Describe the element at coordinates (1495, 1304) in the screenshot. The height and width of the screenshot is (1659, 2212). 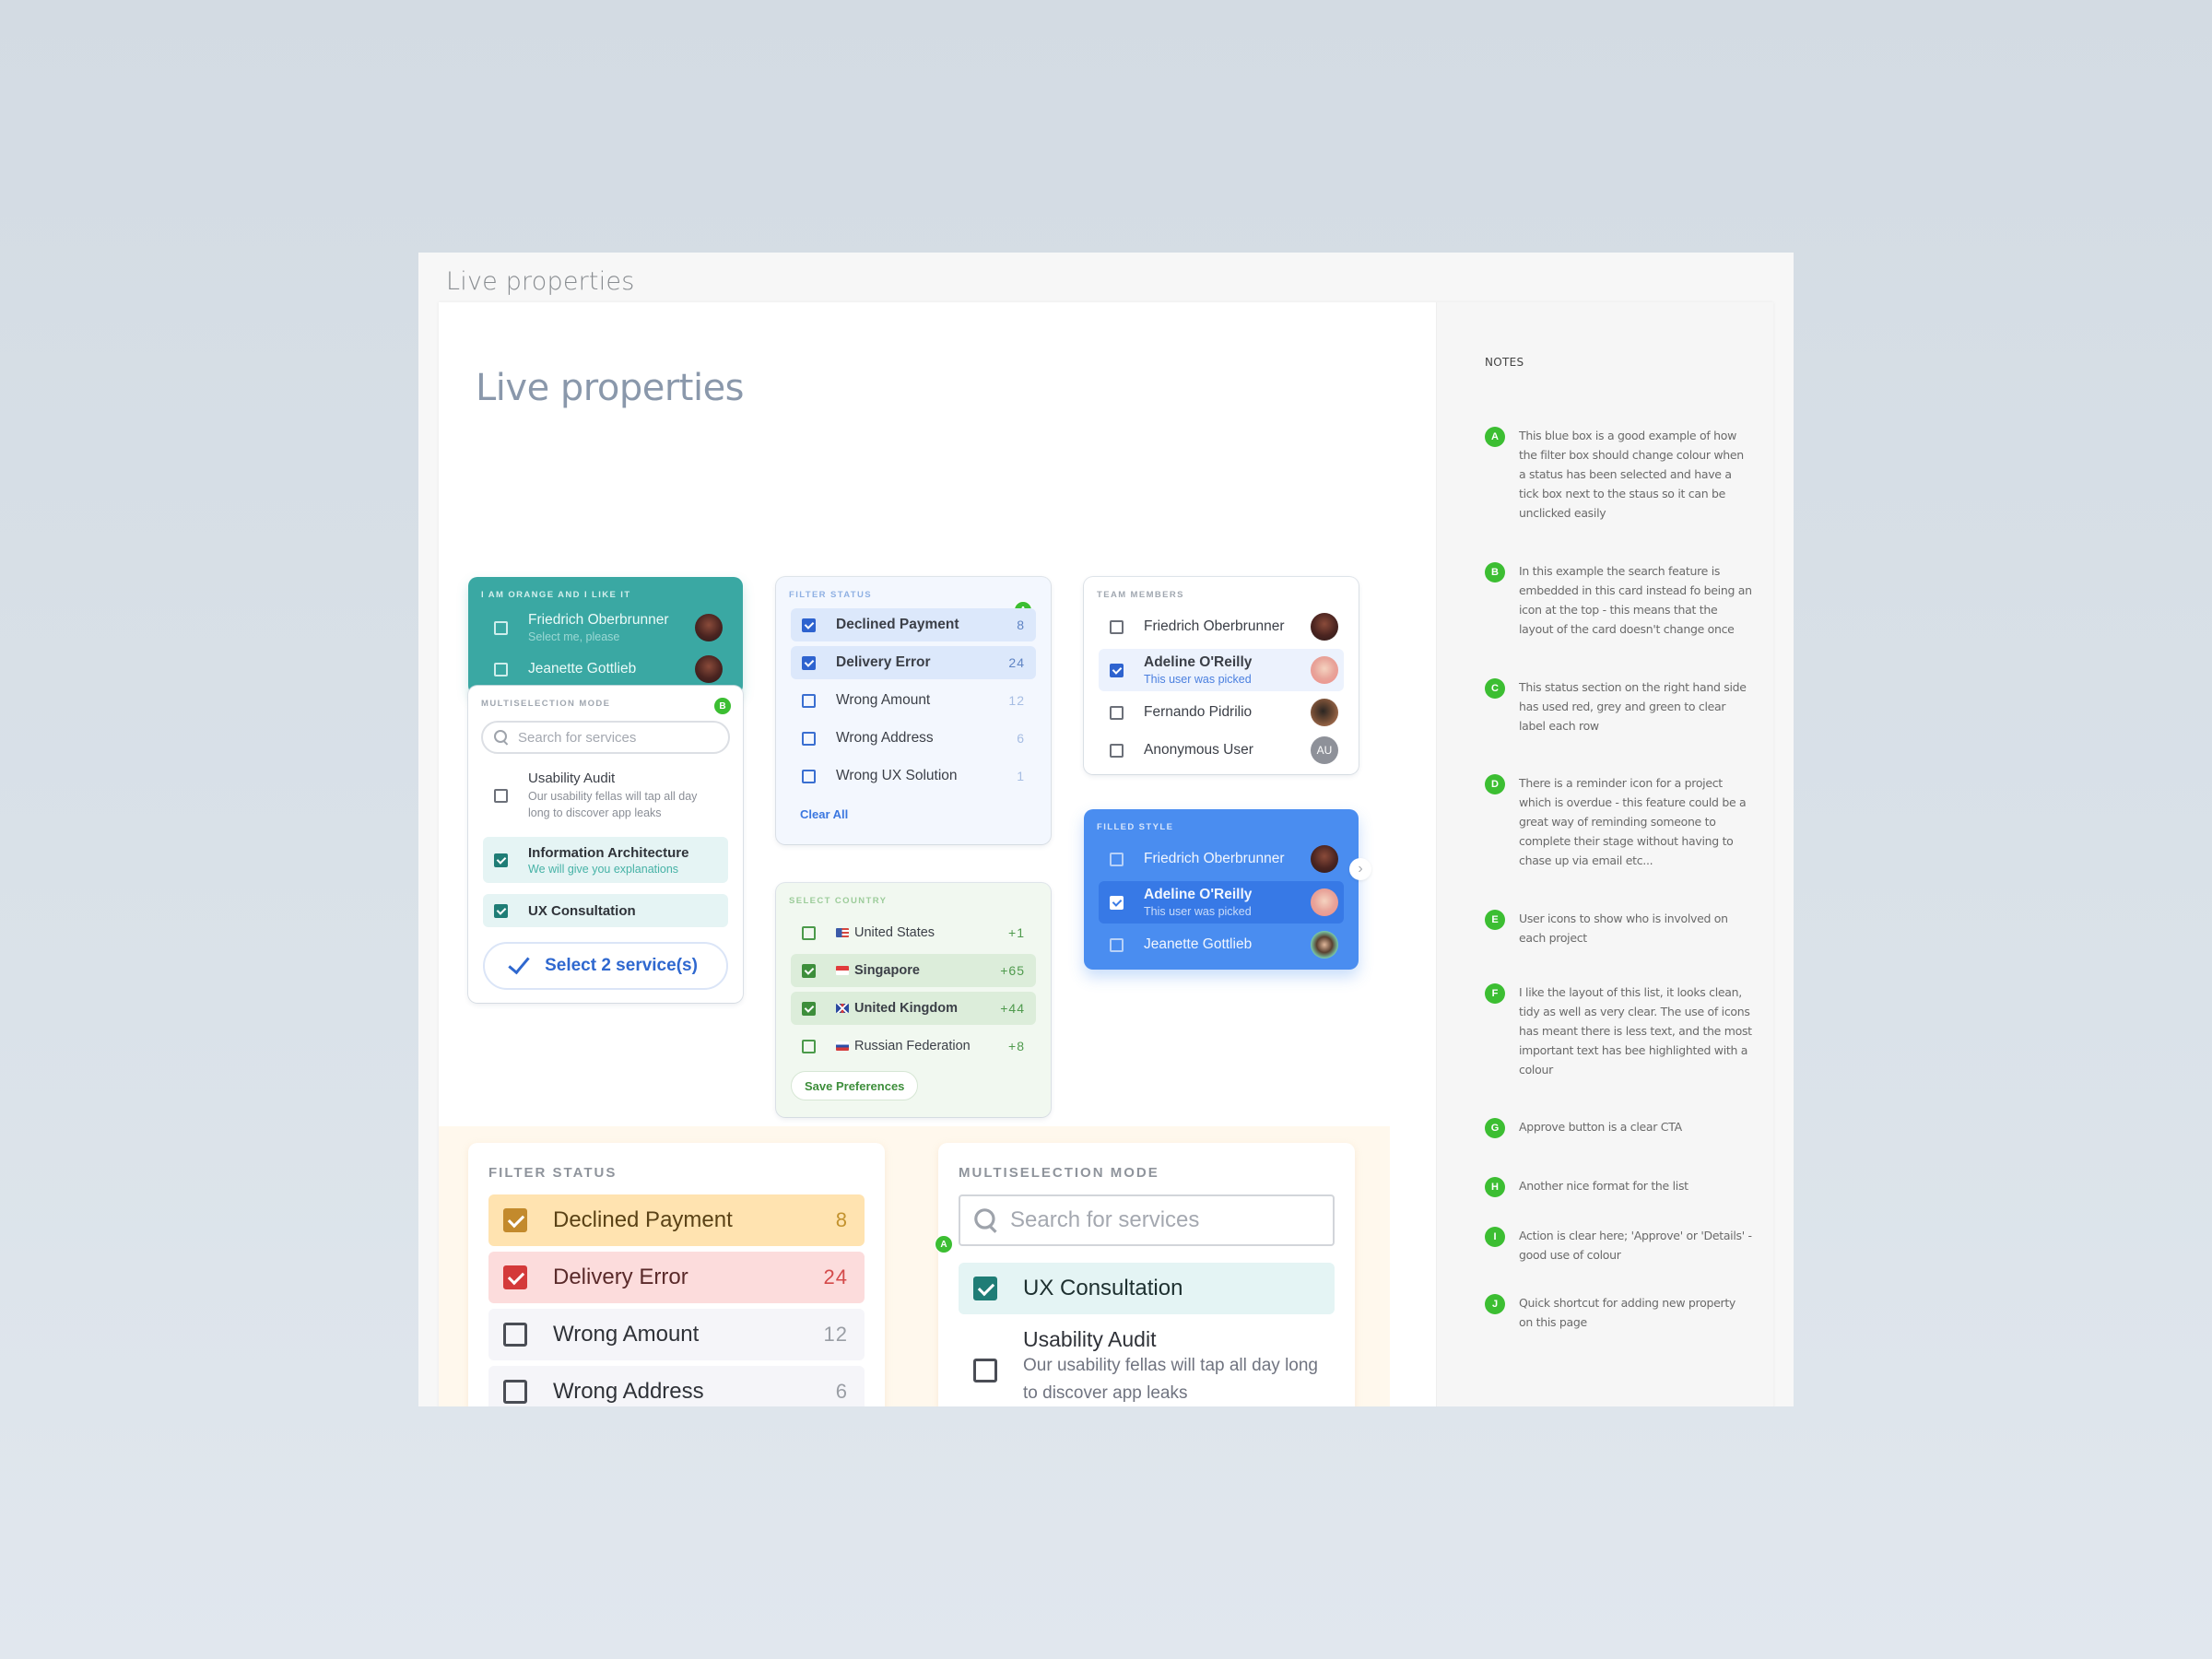
I see `note-badge: J` at that location.